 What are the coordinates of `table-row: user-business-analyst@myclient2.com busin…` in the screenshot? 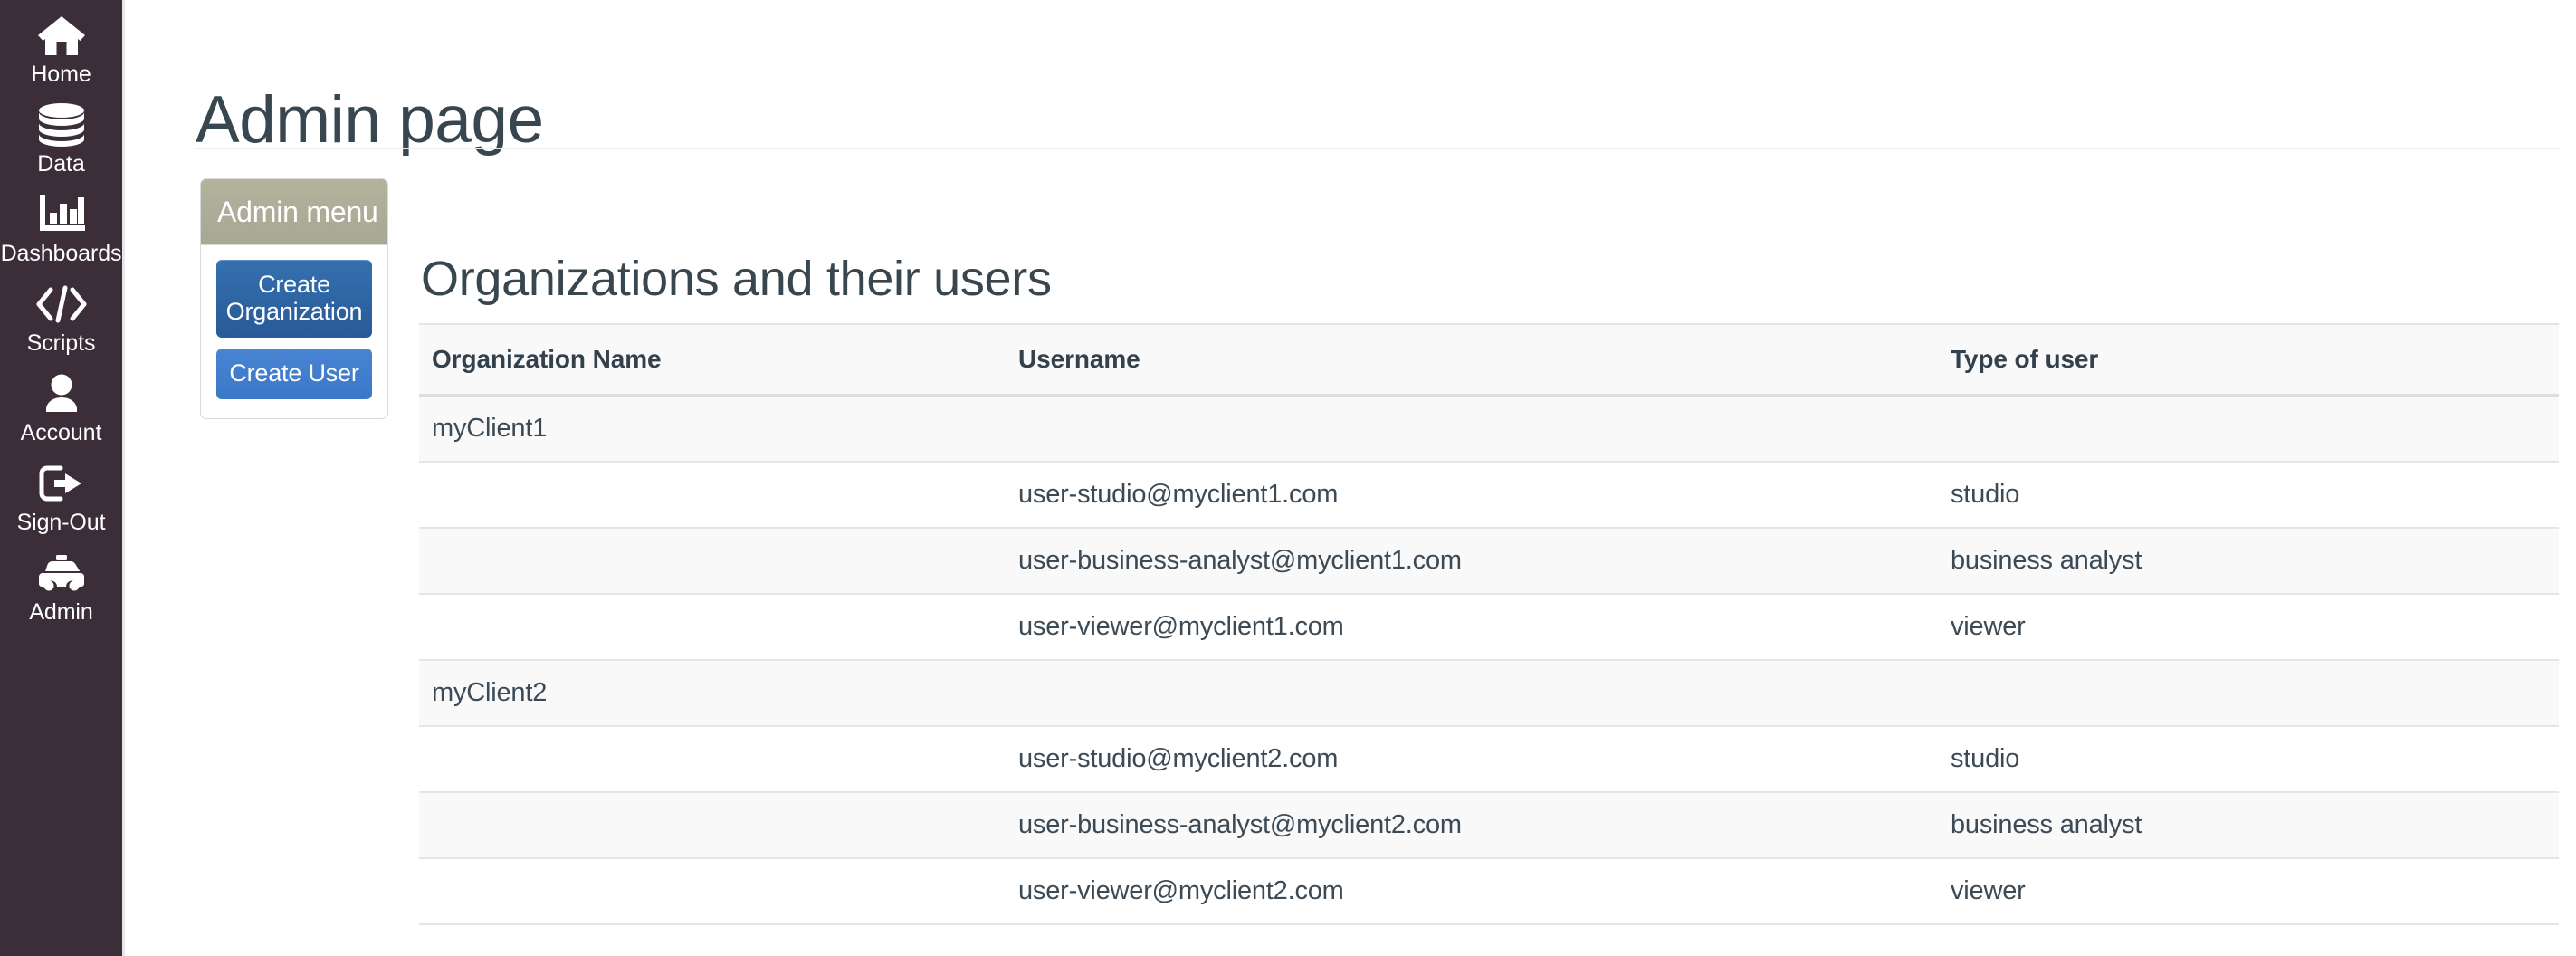 It's located at (1489, 824).